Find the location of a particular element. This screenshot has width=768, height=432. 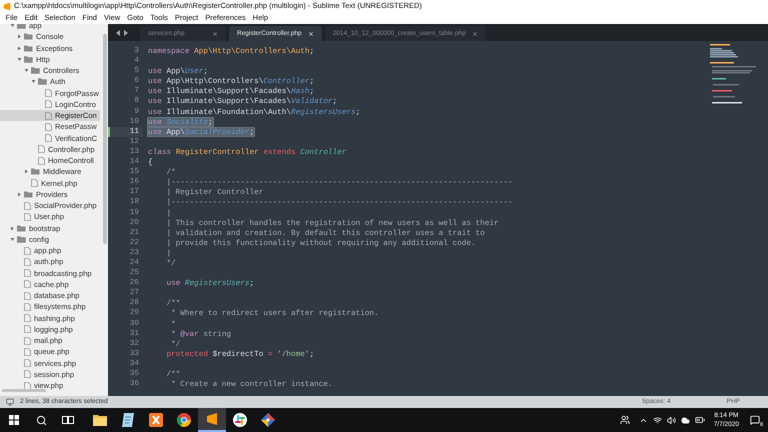

volume-icon is located at coordinates (671, 420).